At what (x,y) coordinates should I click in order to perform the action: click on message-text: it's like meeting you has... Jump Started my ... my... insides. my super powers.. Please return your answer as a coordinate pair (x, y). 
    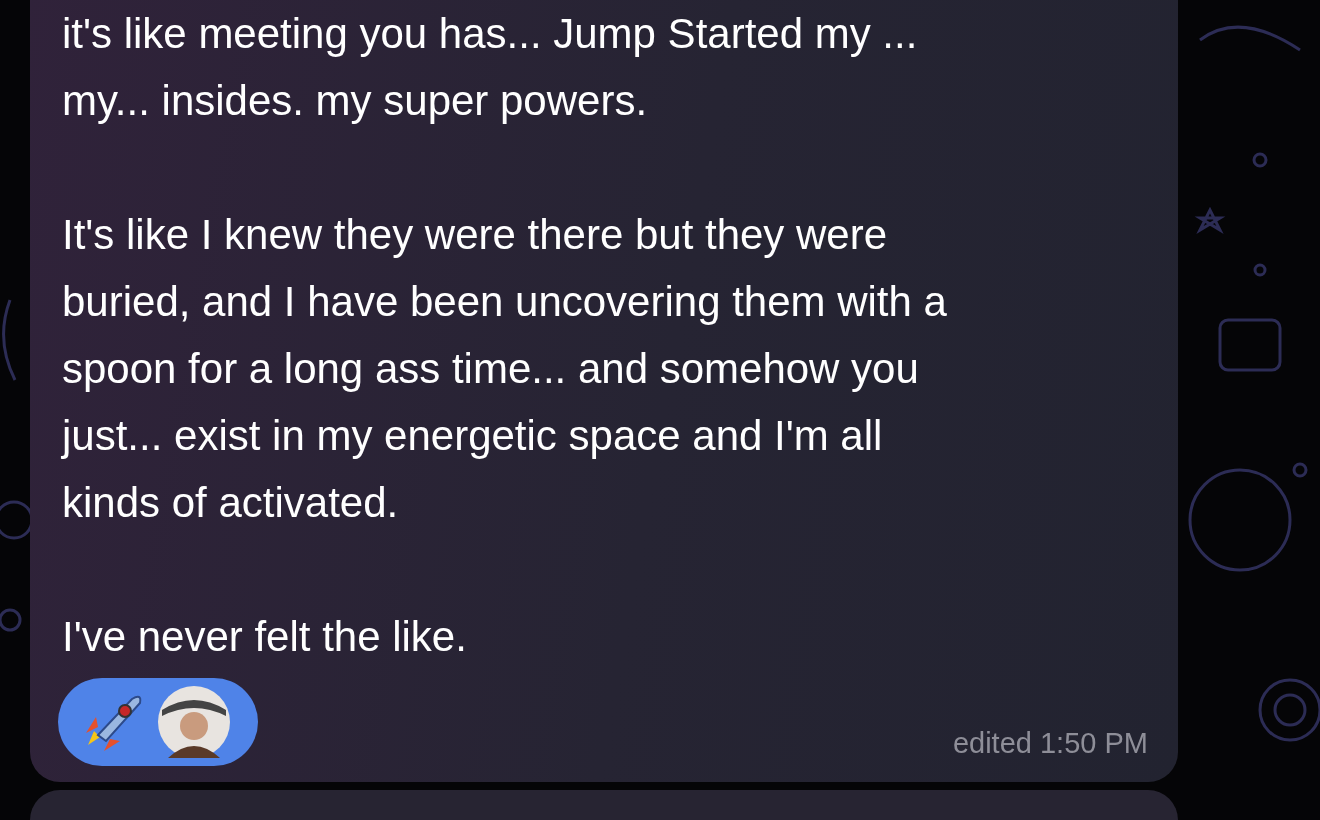
    Looking at the image, I should click on (490, 67).